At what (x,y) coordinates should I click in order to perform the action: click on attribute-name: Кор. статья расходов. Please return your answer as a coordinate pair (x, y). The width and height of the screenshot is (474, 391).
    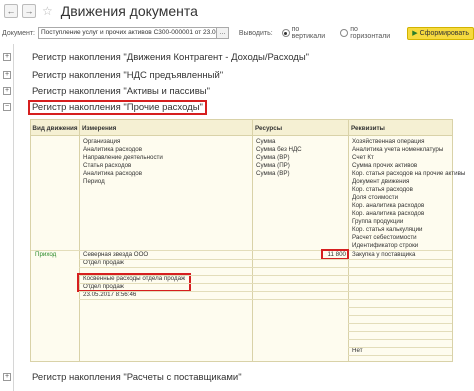
    Looking at the image, I should click on (382, 189).